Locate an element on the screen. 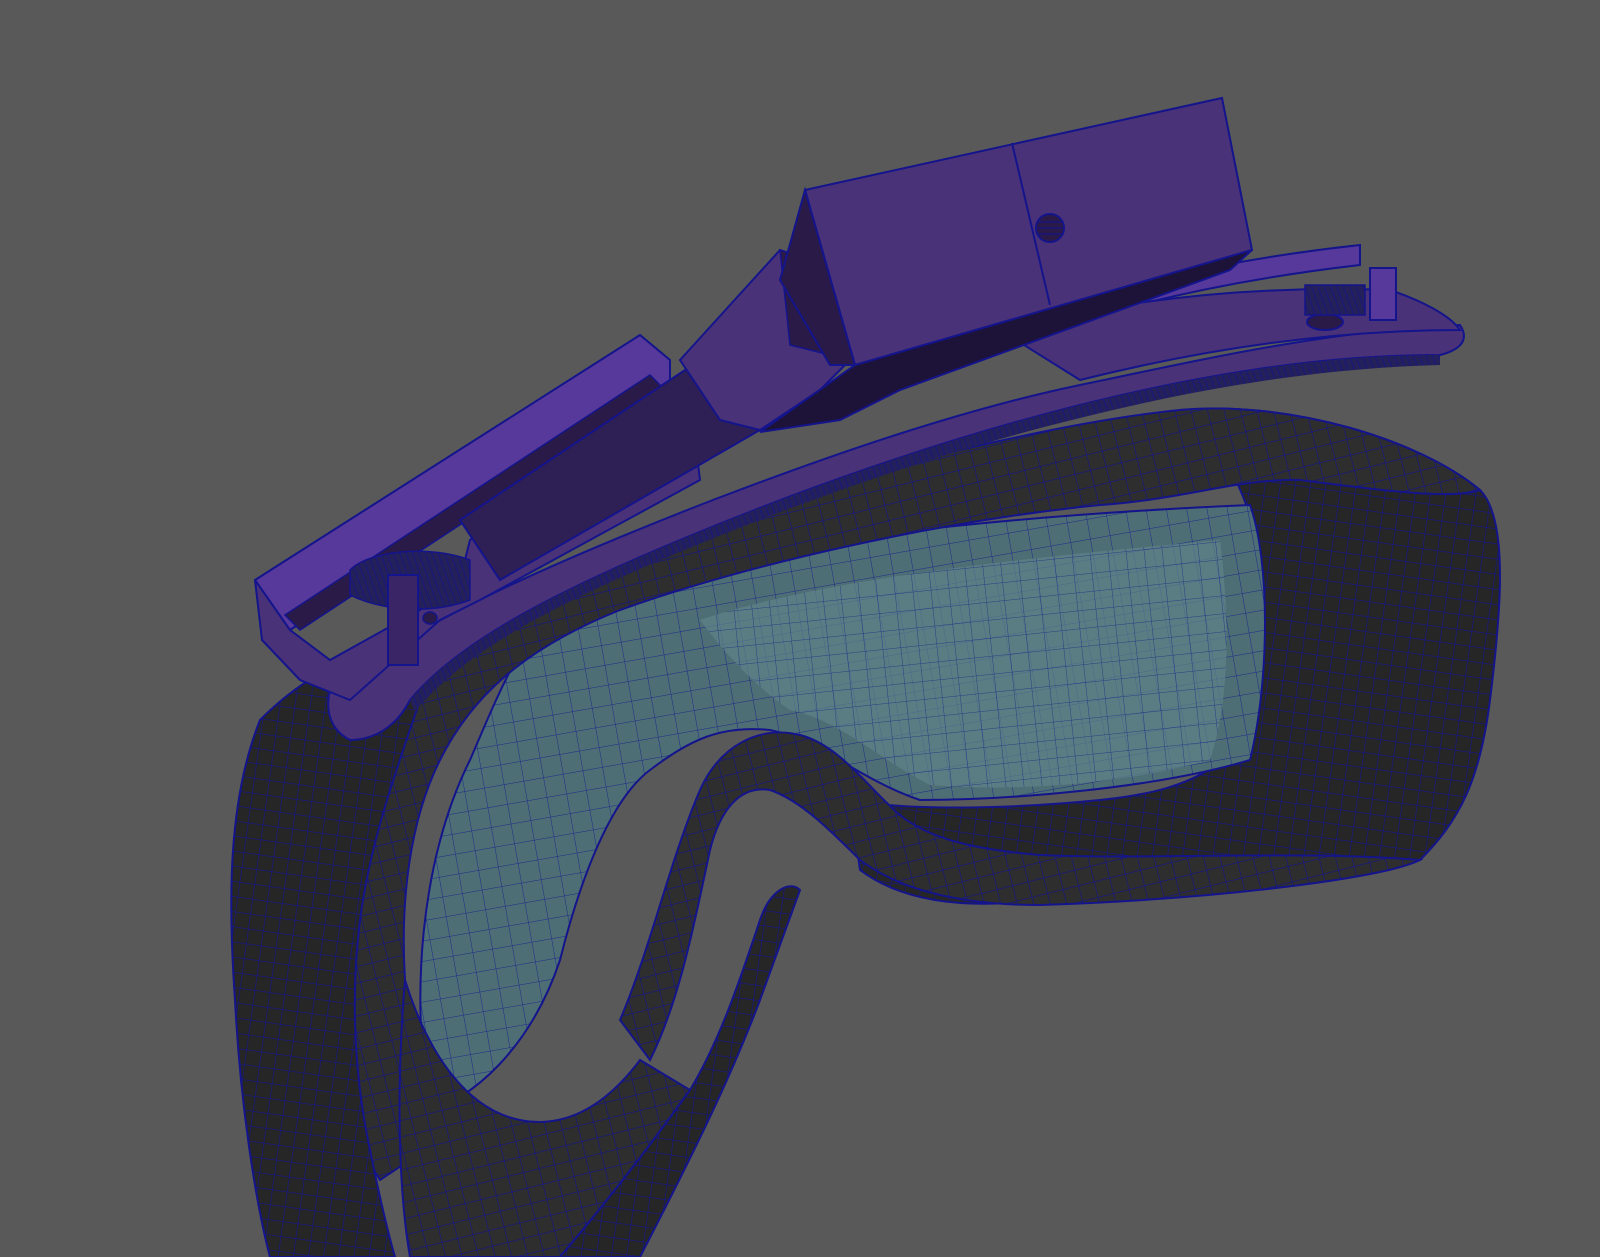  mount-right-hole is located at coordinates (1325, 322).